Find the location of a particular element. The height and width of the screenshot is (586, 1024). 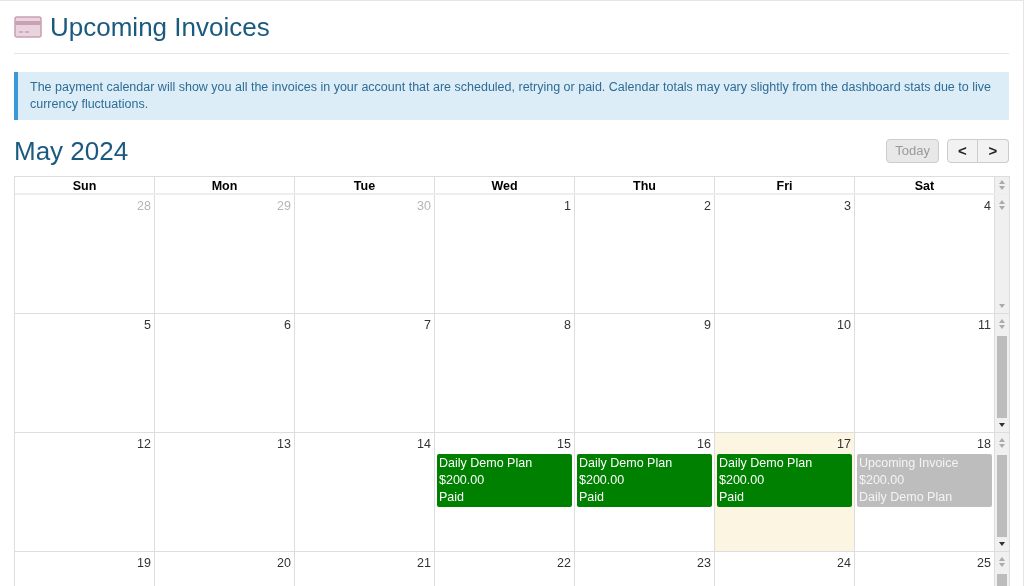

day-number: 2 is located at coordinates (708, 206).